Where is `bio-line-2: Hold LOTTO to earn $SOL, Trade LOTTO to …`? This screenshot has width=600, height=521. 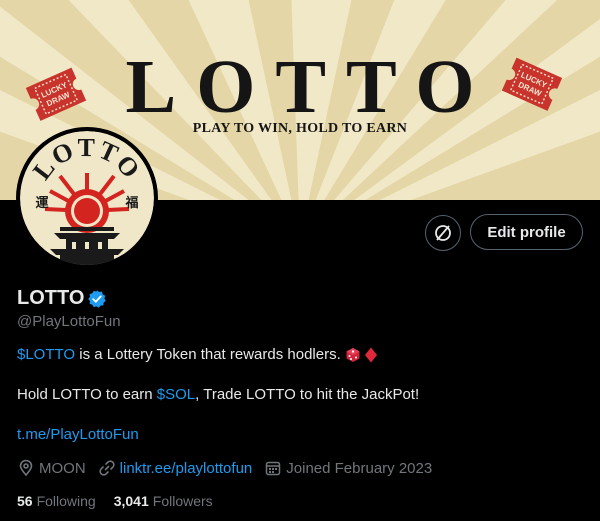 bio-line-2: Hold LOTTO to earn $SOL, Trade LOTTO to … is located at coordinates (218, 394).